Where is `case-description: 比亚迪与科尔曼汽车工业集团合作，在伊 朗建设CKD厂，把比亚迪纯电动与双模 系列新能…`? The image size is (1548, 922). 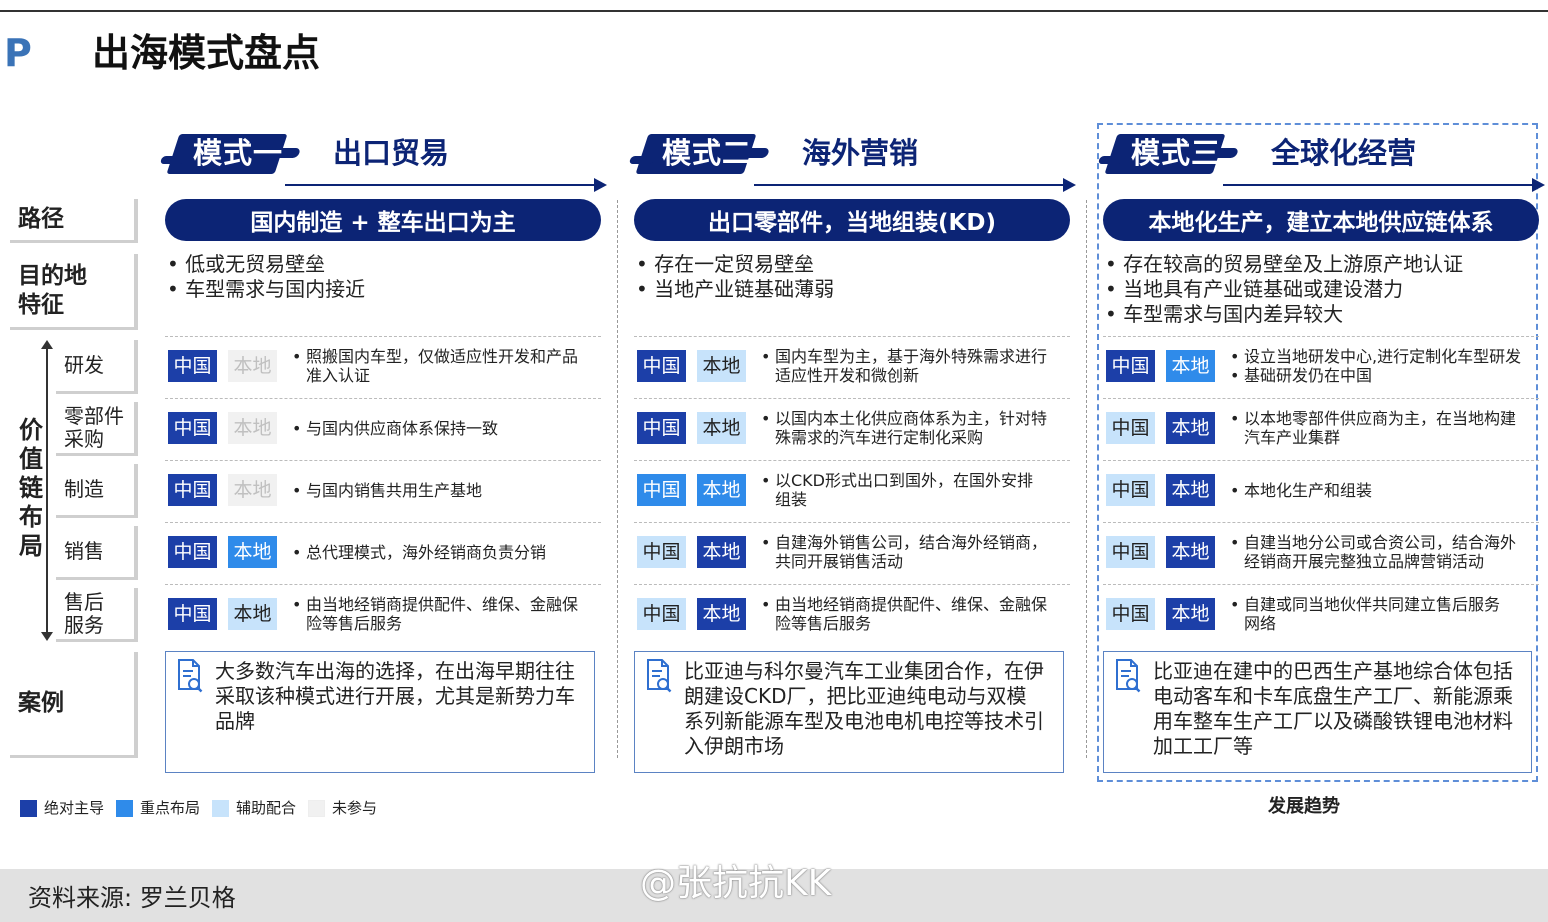 case-description: 比亚迪与科尔曼汽车工业集团合作，在伊 朗建设CKD厂，把比亚迪纯电动与双模 系列新能… is located at coordinates (864, 708).